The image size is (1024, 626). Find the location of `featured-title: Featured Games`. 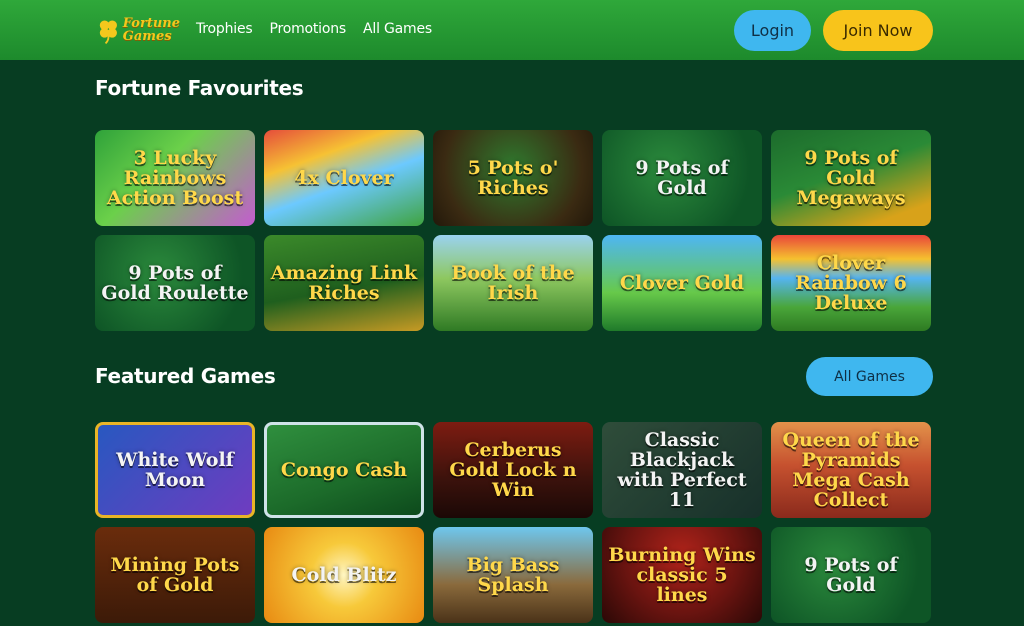

featured-title: Featured Games is located at coordinates (185, 376).